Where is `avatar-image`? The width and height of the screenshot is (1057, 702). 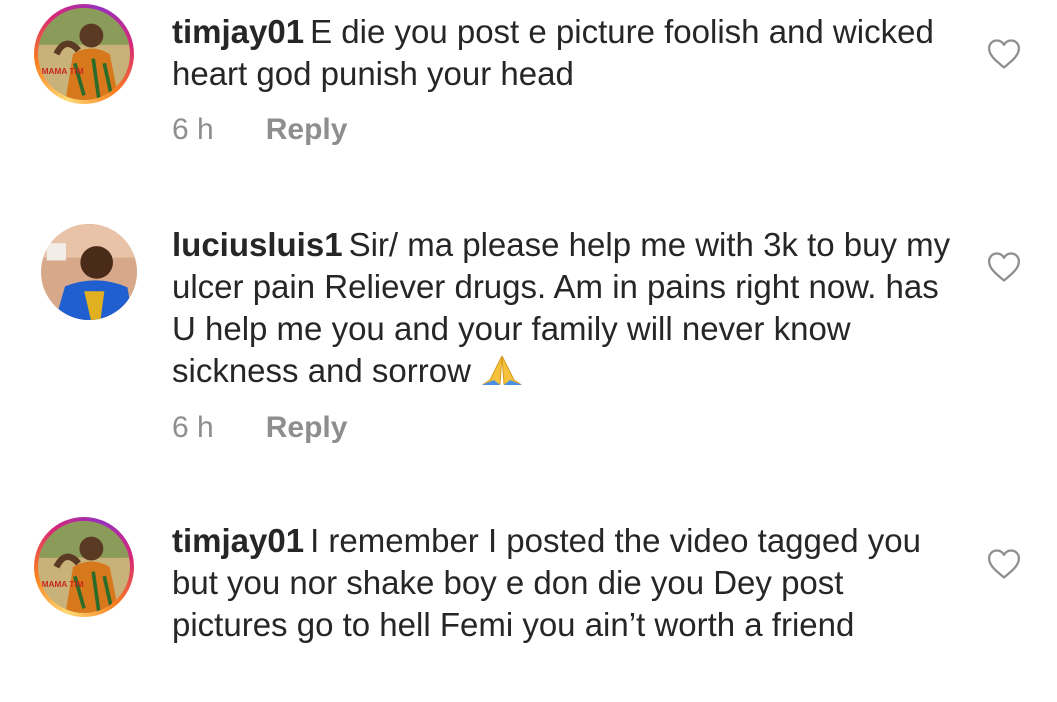 avatar-image is located at coordinates (89, 272).